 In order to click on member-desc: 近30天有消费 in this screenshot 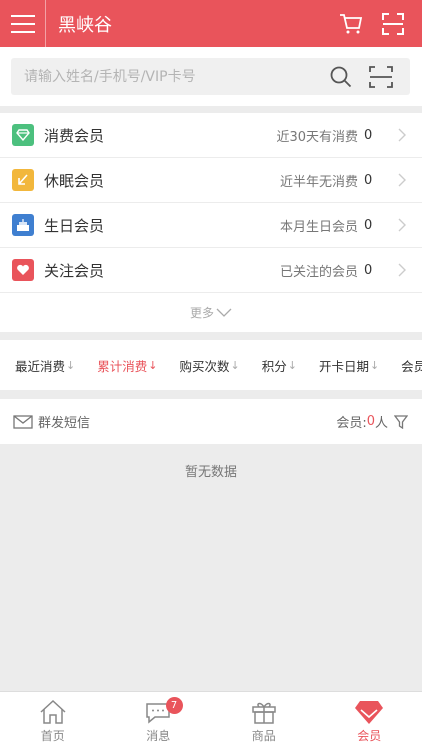, I will do `click(317, 137)`.